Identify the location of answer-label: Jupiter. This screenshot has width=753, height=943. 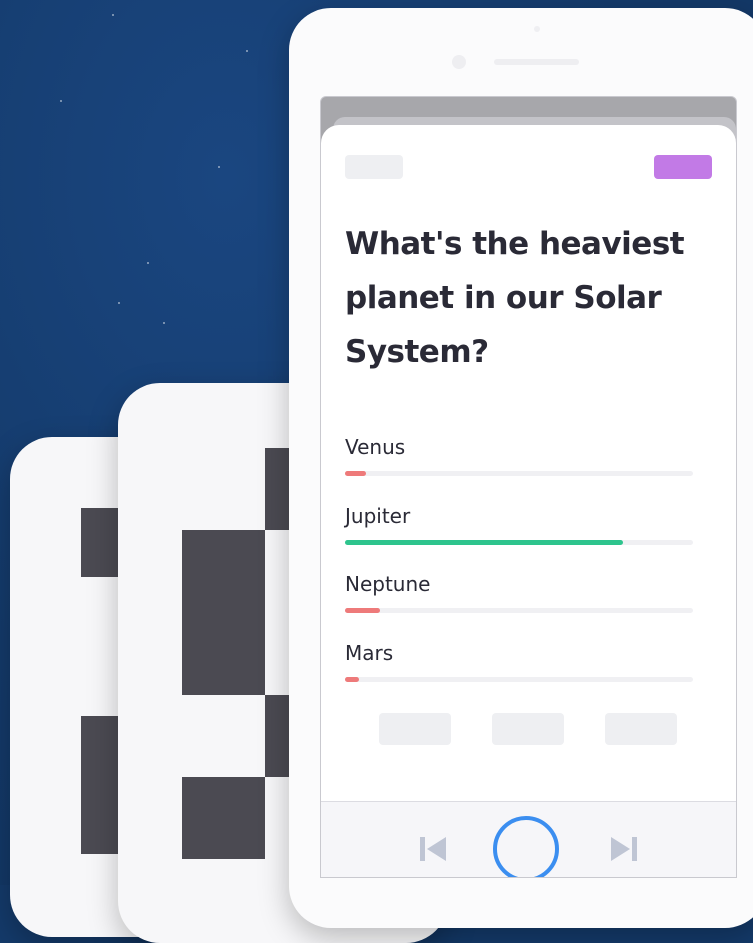
(378, 516).